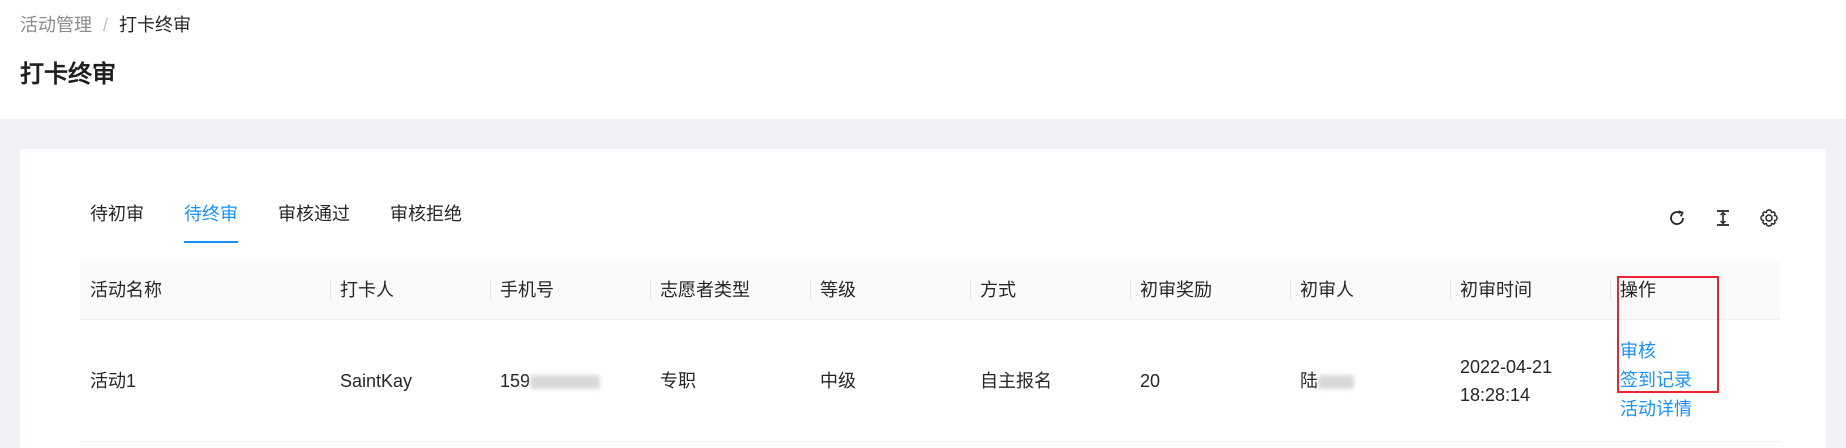 Image resolution: width=1846 pixels, height=448 pixels. I want to click on checkin-records-link: 签到记录, so click(1700, 380).